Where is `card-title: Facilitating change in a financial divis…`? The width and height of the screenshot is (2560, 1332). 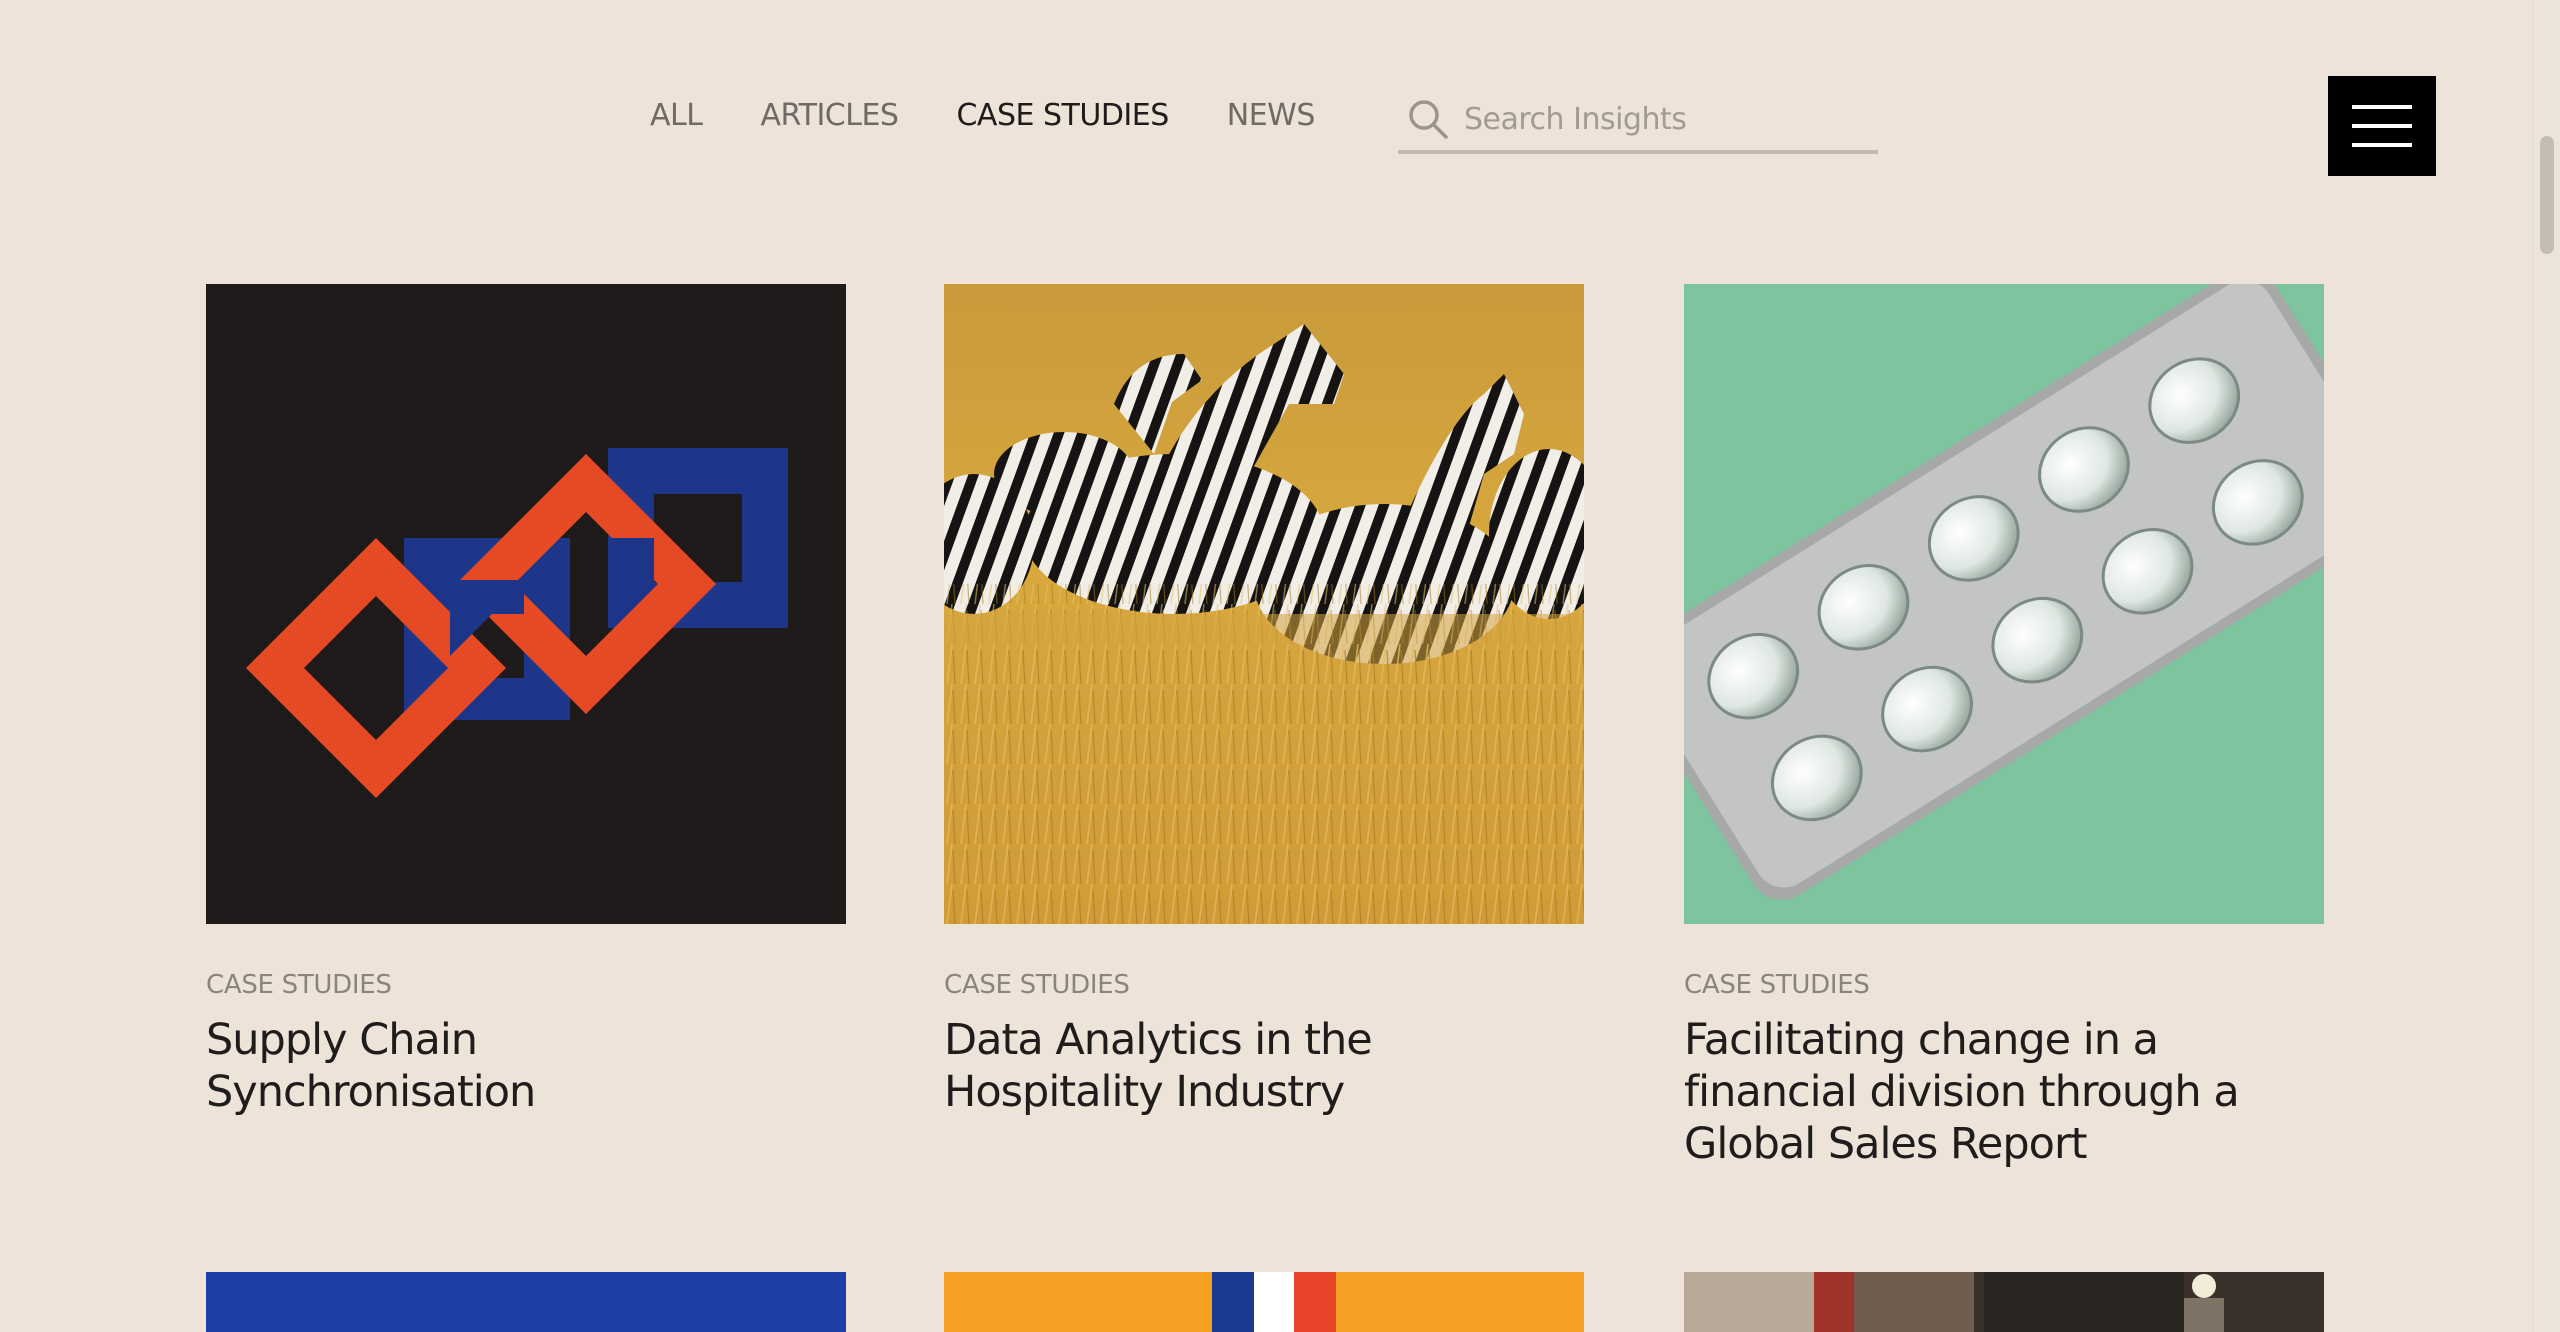
card-title: Facilitating change in a financial divis… is located at coordinates (1984, 1092).